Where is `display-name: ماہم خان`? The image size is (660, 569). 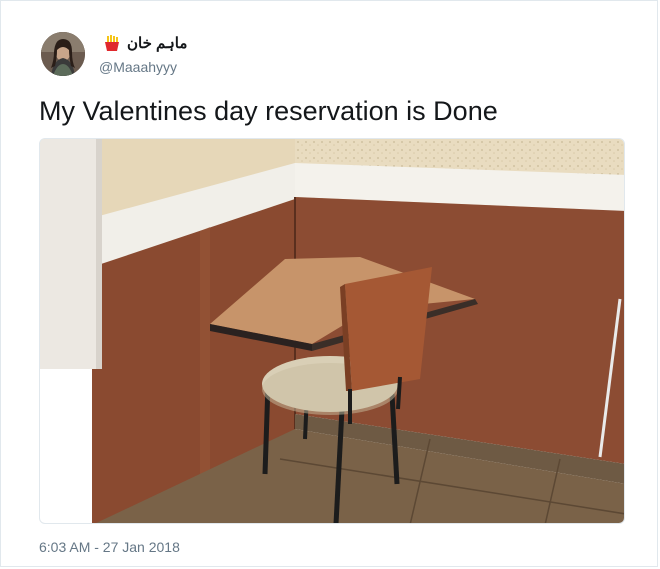
display-name: ماہم خان is located at coordinates (157, 43).